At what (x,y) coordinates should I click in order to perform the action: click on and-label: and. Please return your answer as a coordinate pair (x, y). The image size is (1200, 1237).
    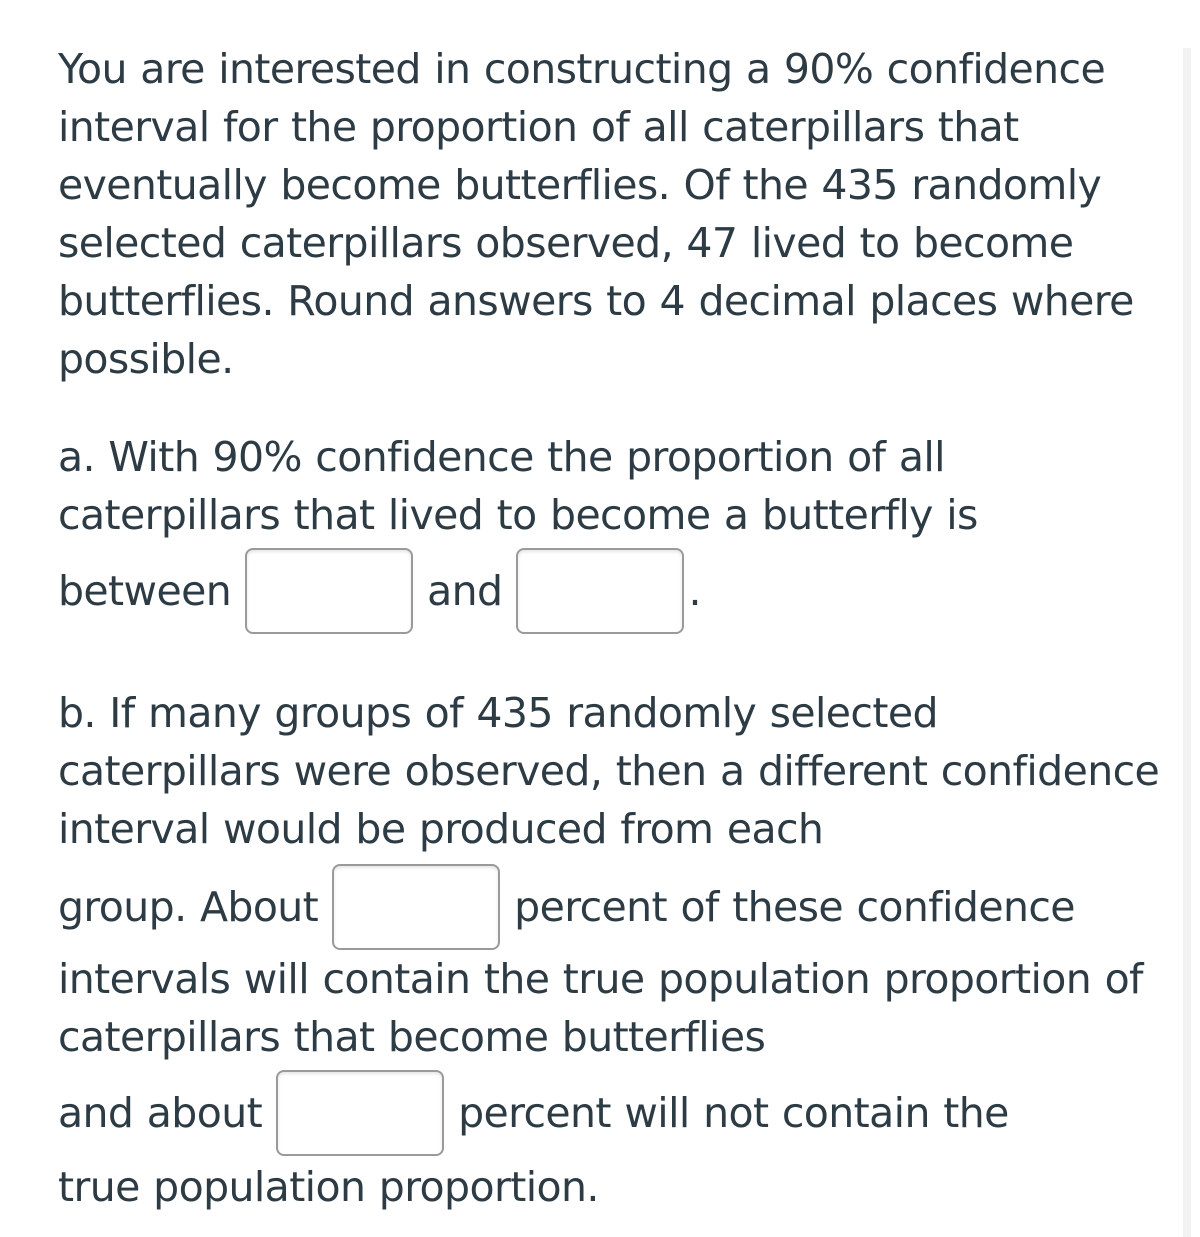
    Looking at the image, I should click on (465, 591).